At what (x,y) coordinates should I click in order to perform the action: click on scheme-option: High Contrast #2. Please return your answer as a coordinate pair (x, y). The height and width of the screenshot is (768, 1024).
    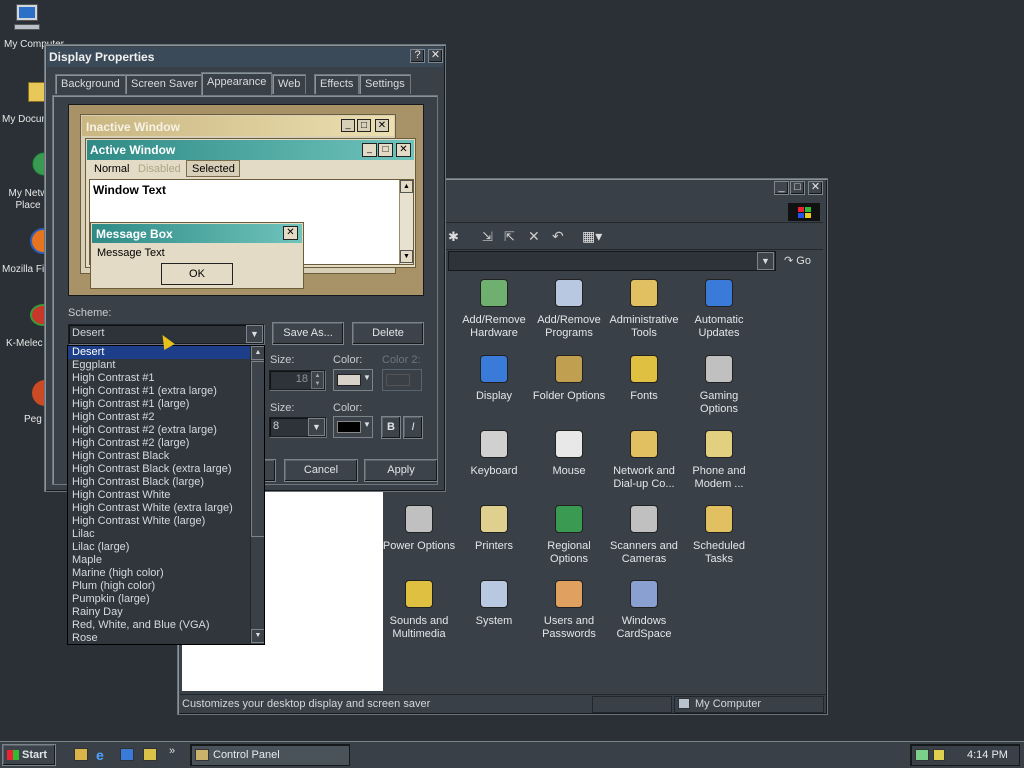
    Looking at the image, I should click on (159, 417).